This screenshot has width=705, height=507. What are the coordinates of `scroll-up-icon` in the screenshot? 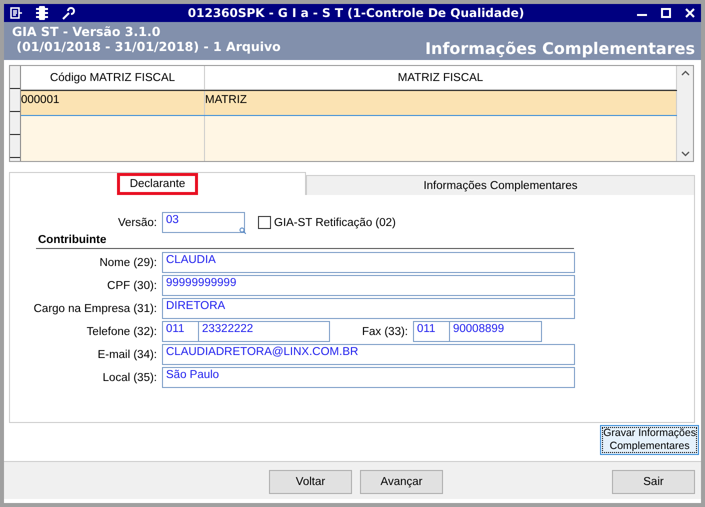 It's located at (685, 73).